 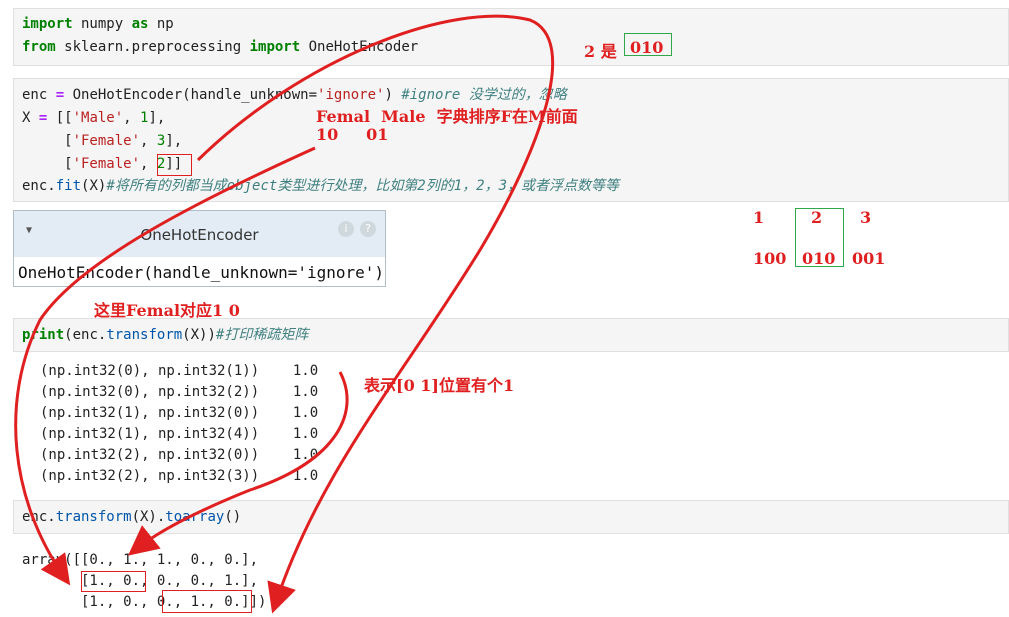 I want to click on code-line: X = [['Male', 1],, so click(x=94, y=118).